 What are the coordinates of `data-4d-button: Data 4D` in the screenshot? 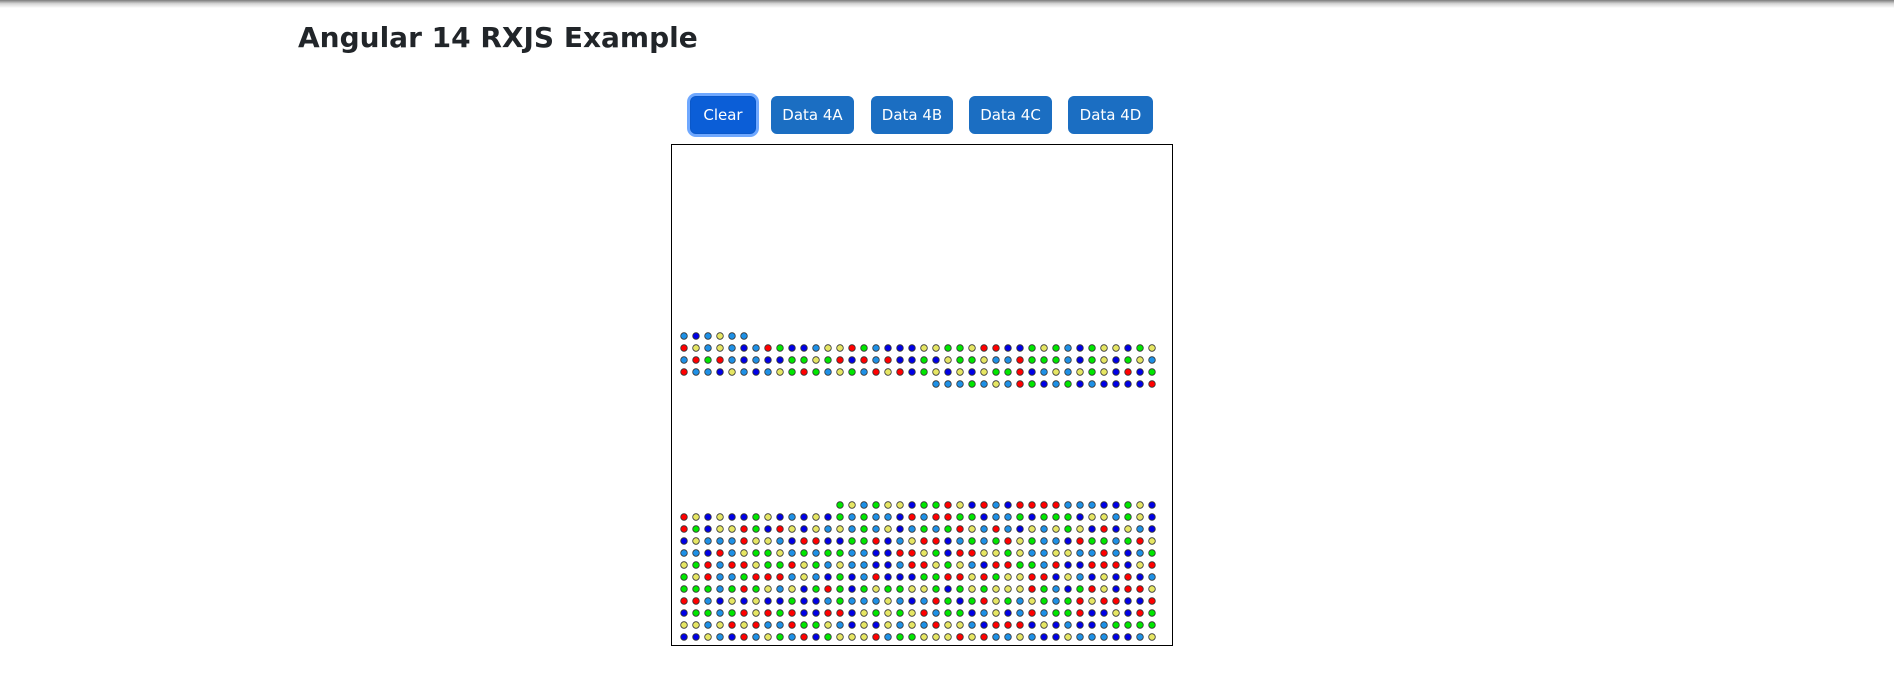 It's located at (1110, 115).